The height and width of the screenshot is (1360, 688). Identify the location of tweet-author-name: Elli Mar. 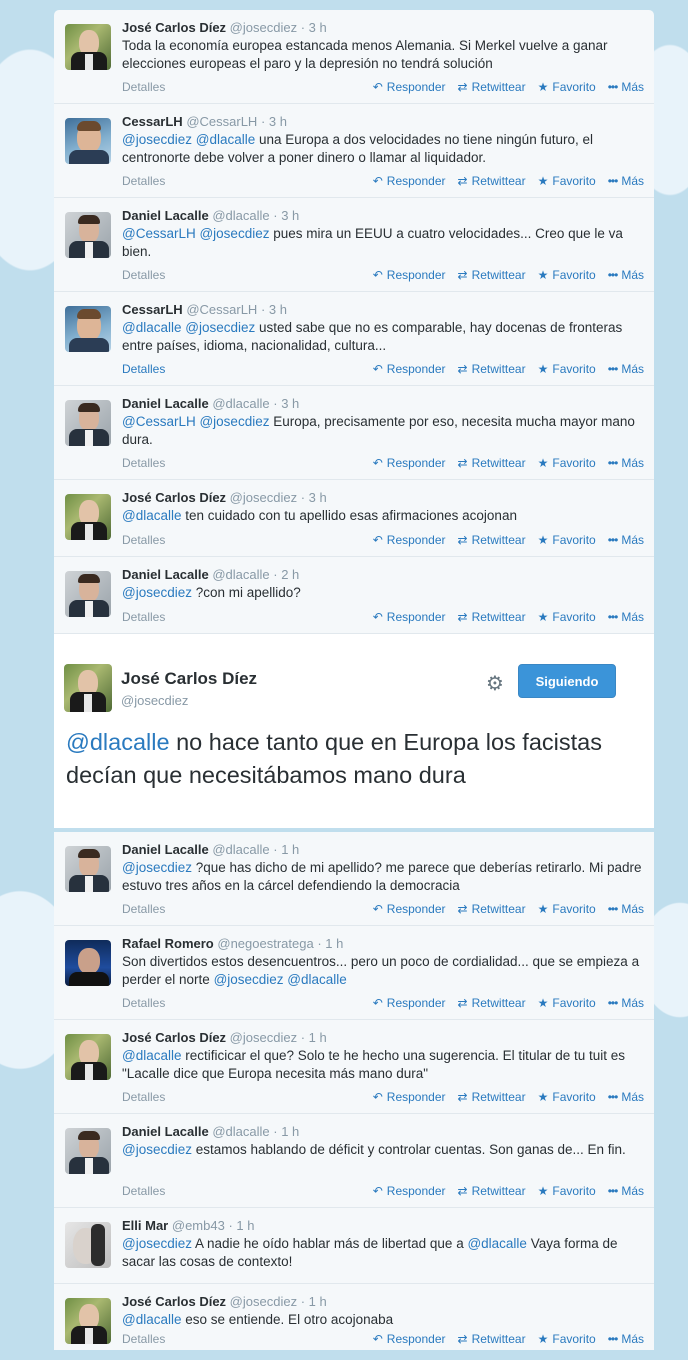
(145, 1225).